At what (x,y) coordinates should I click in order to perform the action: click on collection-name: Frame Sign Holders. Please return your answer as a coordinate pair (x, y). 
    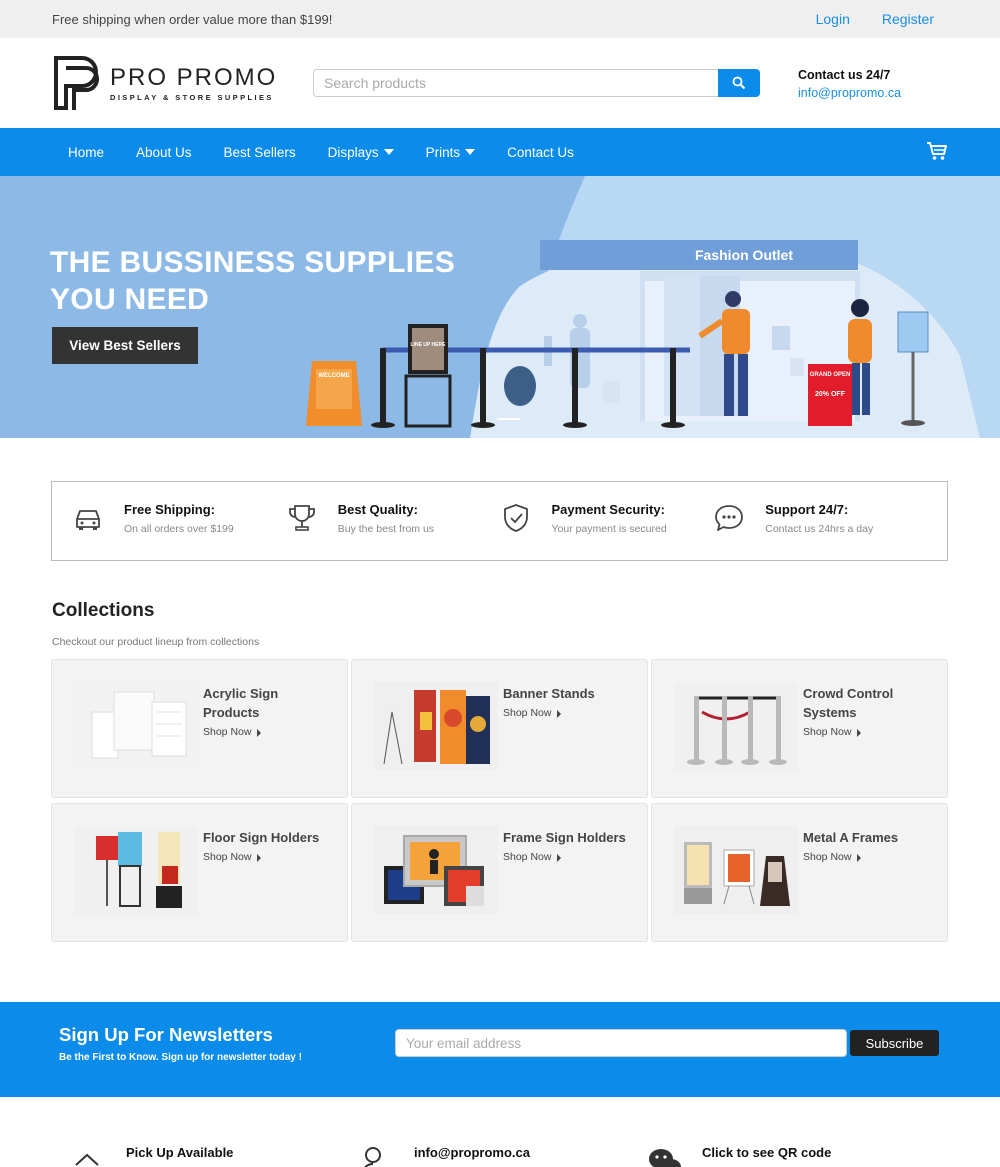
    Looking at the image, I should click on (564, 837).